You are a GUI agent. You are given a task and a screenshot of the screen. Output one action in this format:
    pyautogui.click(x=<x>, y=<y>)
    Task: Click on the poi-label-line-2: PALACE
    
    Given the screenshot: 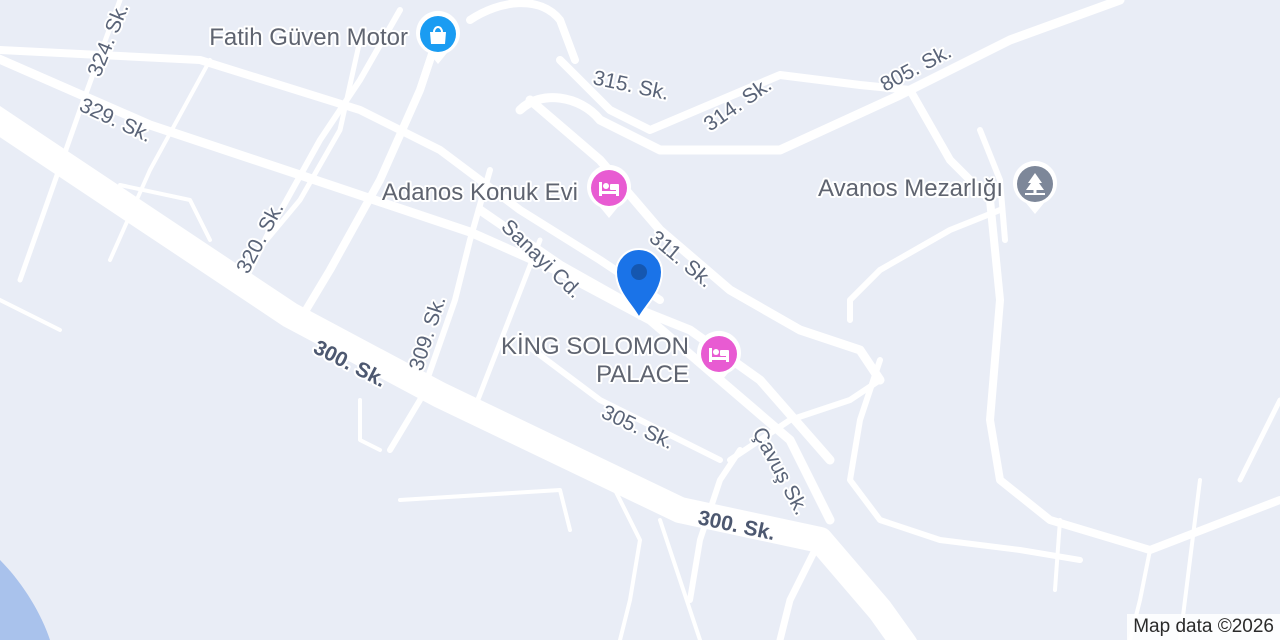 What is the action you would take?
    pyautogui.click(x=642, y=374)
    